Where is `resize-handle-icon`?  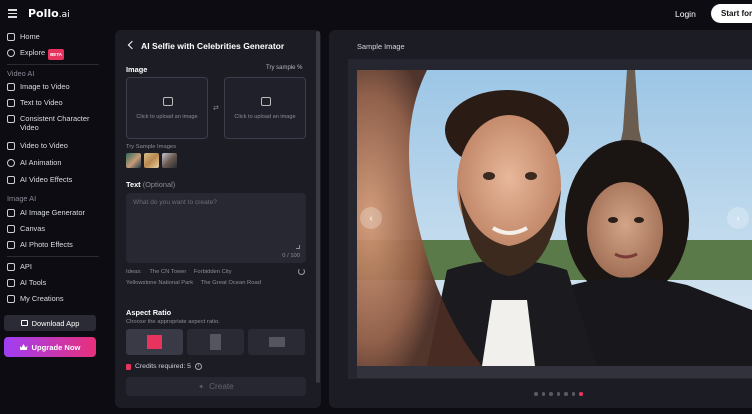 resize-handle-icon is located at coordinates (298, 247).